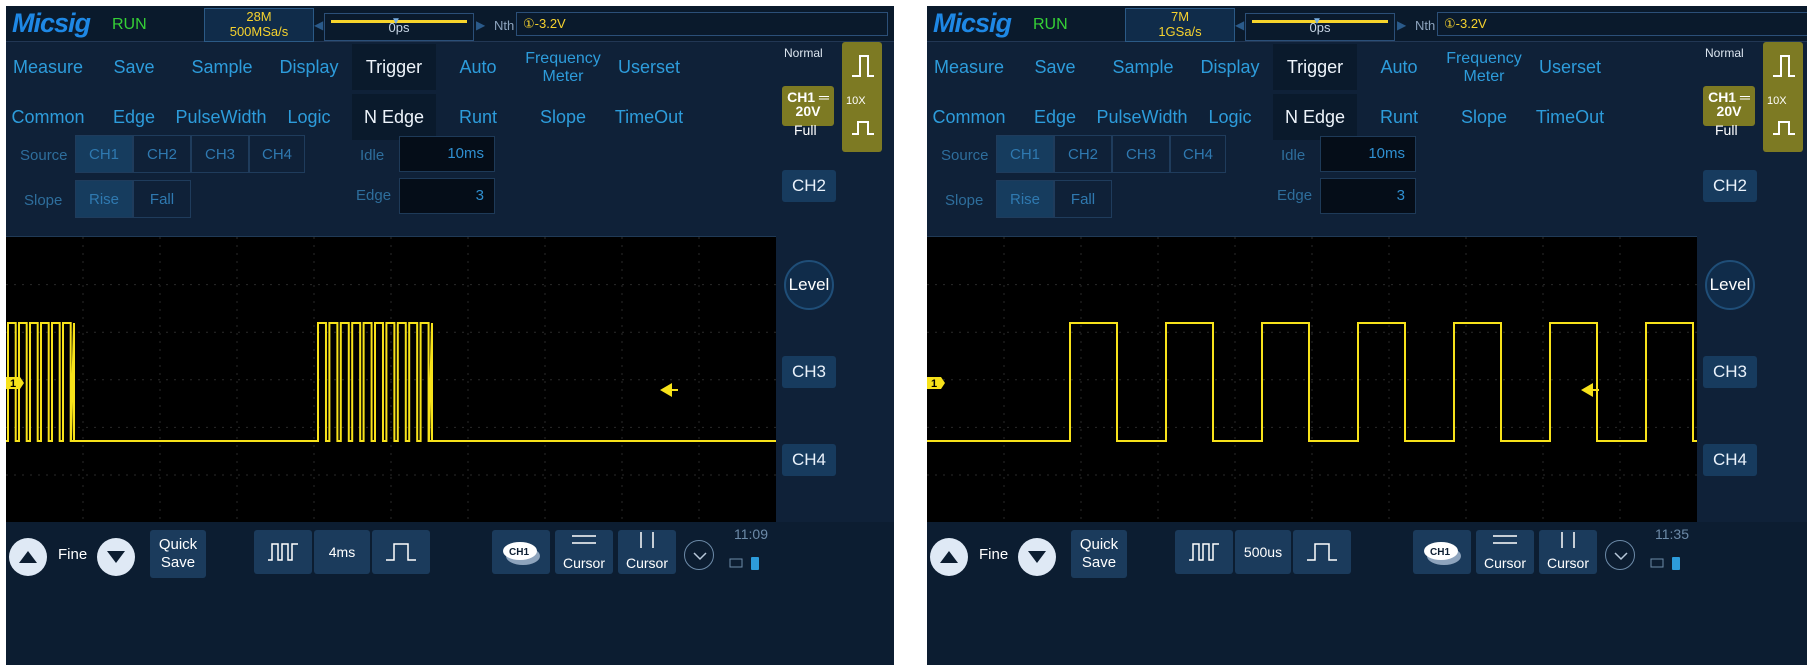 The image size is (1807, 665). Describe the element at coordinates (259, 25) in the screenshot. I see `acquisition-info: 28M 500MSa/s` at that location.